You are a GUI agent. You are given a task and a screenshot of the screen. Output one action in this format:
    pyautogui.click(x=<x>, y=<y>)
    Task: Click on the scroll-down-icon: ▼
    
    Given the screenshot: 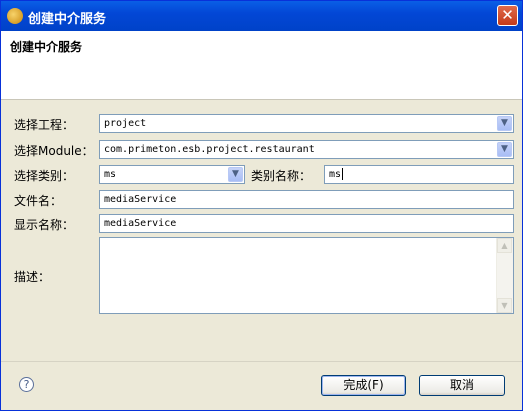 What is the action you would take?
    pyautogui.click(x=504, y=305)
    